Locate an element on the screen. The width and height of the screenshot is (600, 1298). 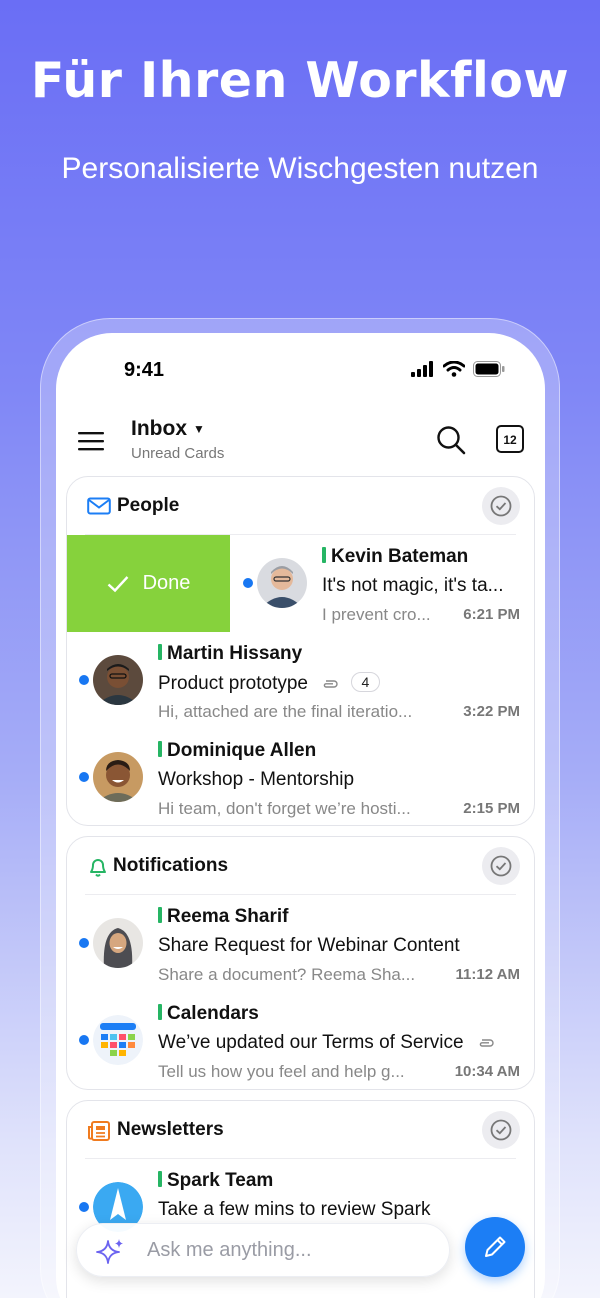
inbox-dropdown: Inbox ▼ is located at coordinates (168, 429).